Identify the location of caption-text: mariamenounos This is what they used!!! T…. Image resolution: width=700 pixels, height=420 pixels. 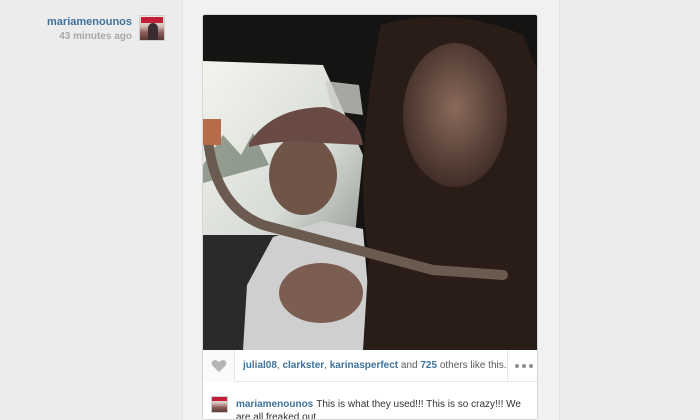
(384, 408).